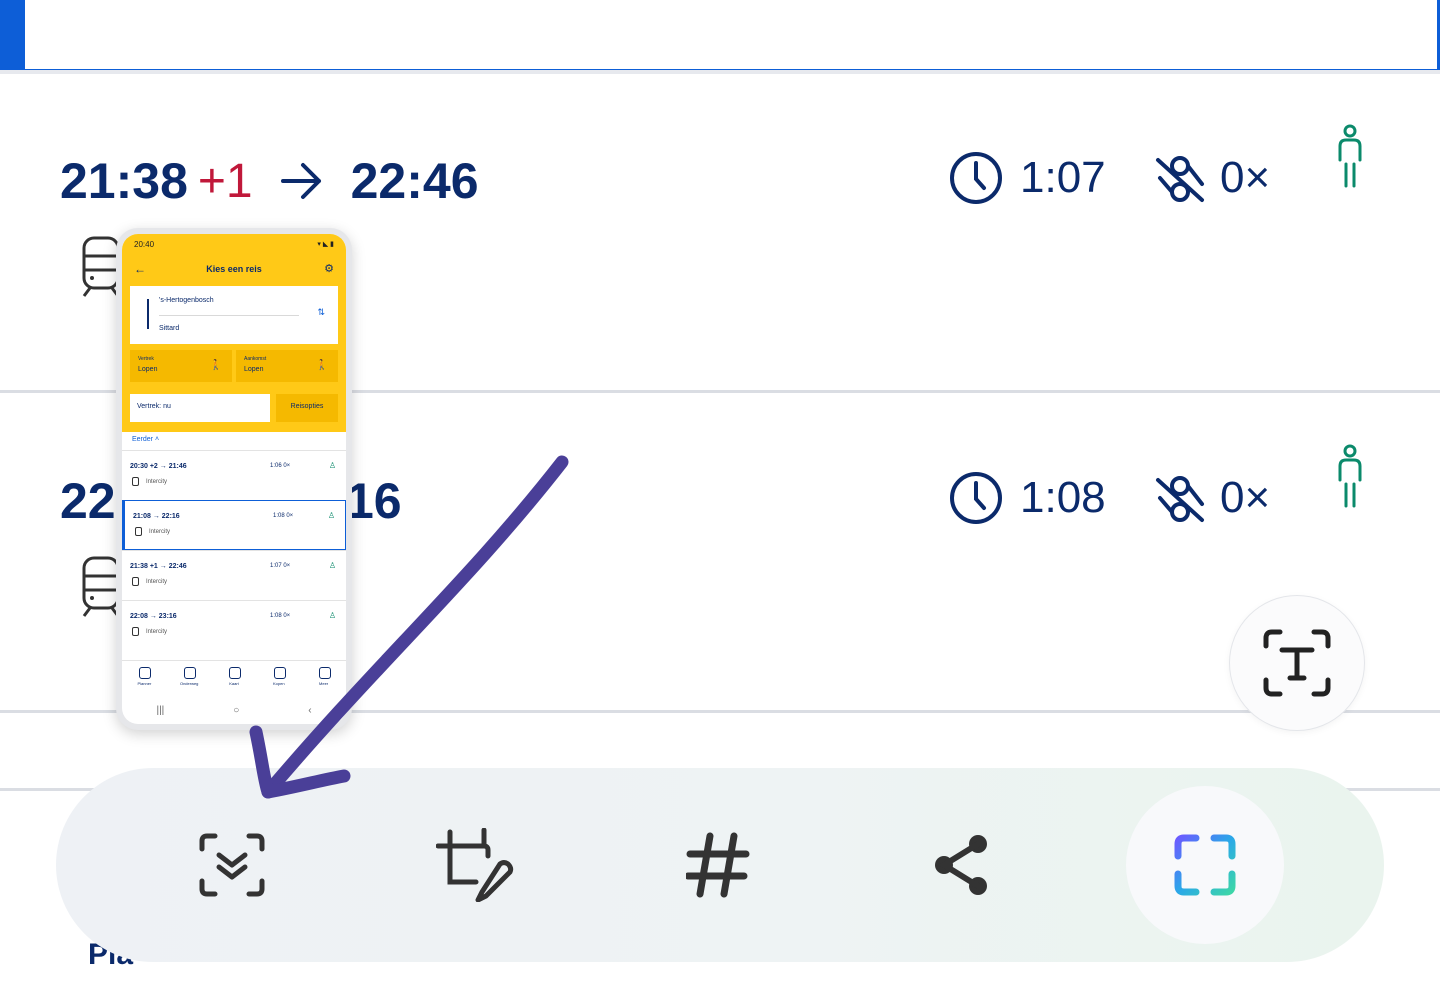  I want to click on thumb-from: 's-Hertogenbosch, so click(186, 300).